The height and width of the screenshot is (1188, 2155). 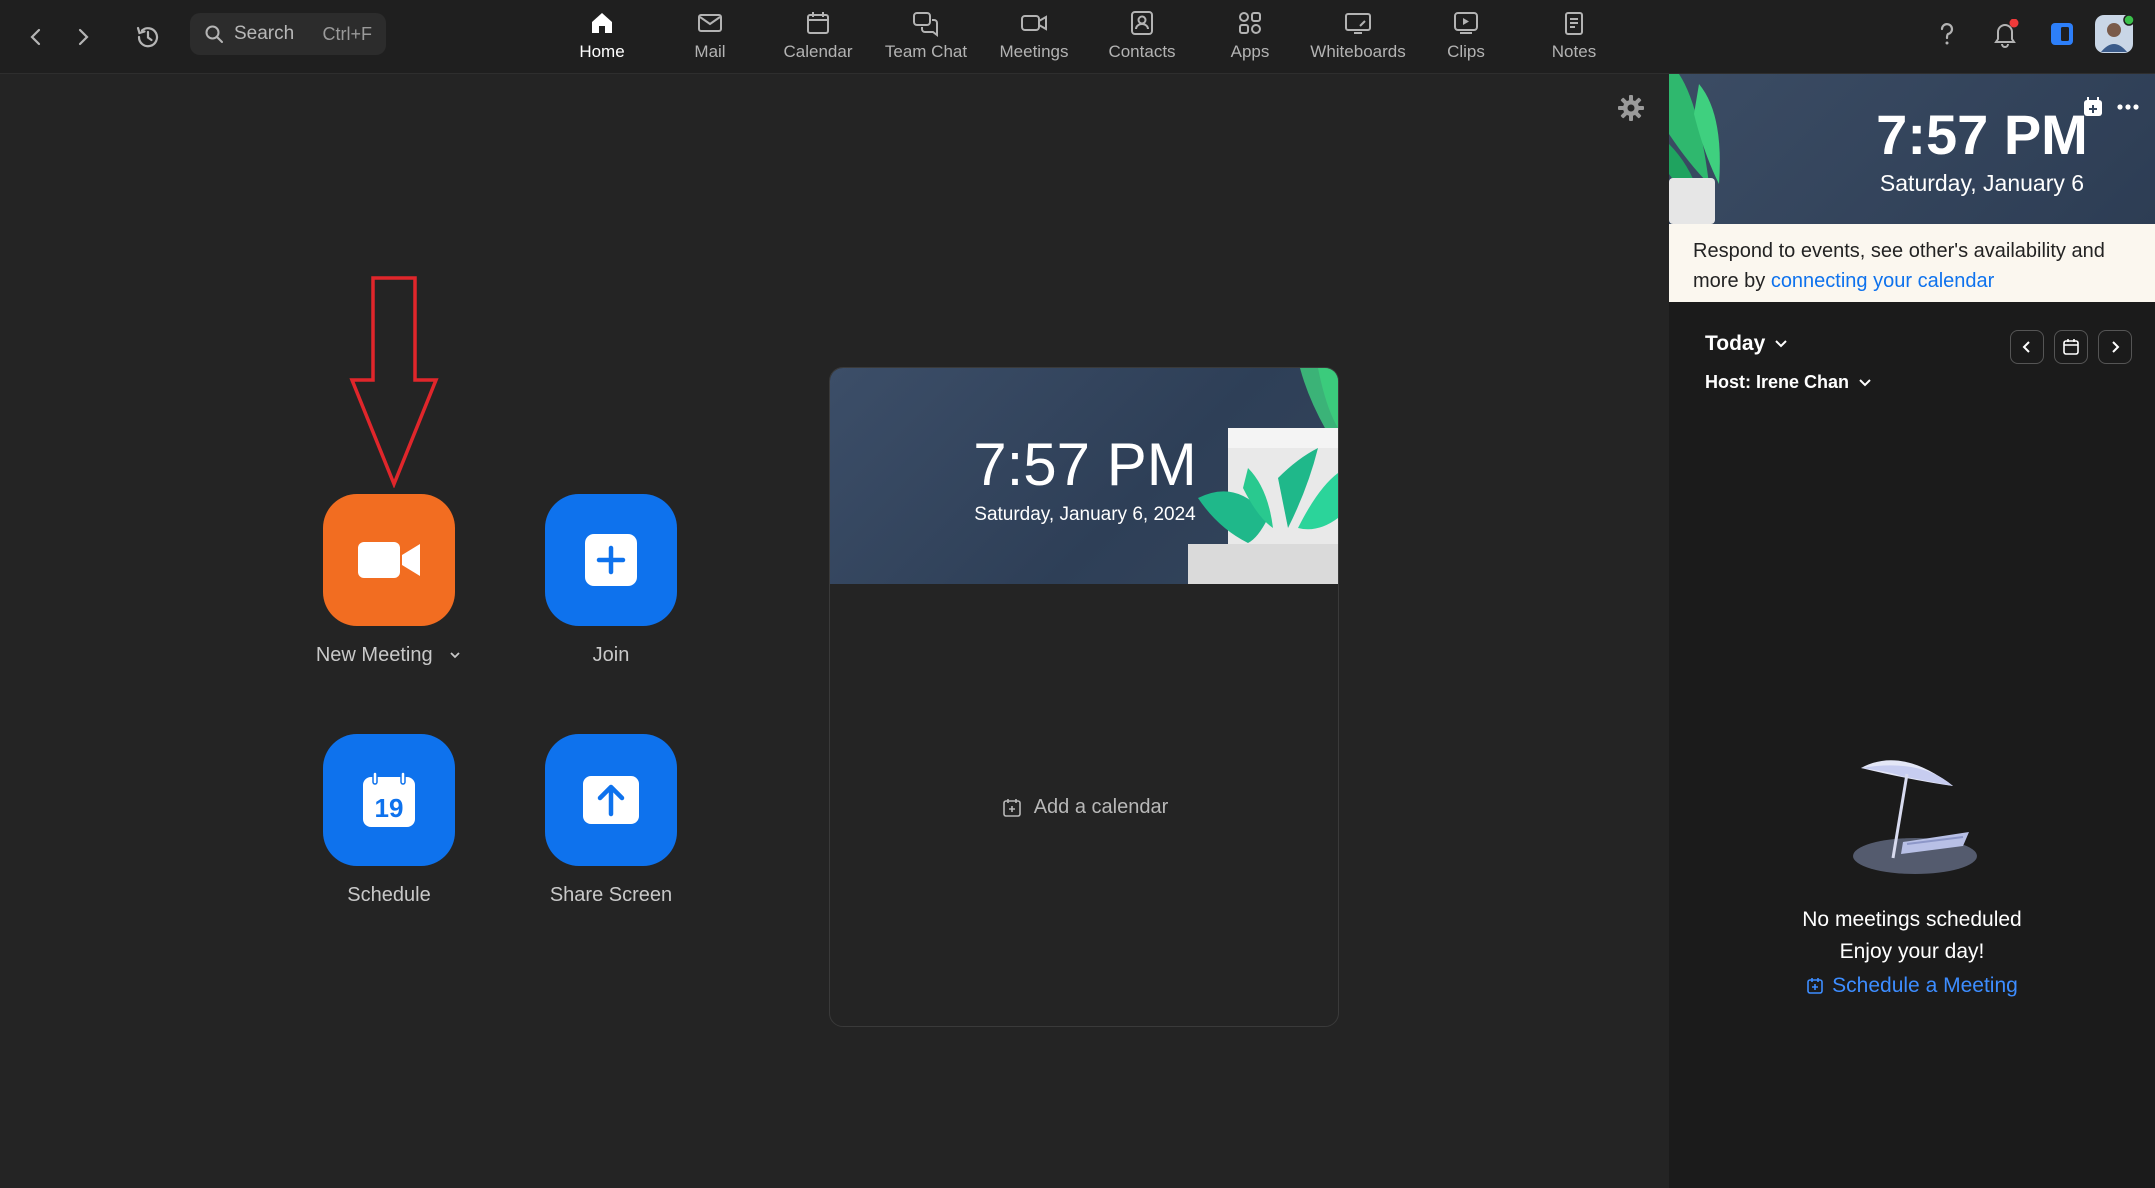 I want to click on home-icon, so click(x=602, y=23).